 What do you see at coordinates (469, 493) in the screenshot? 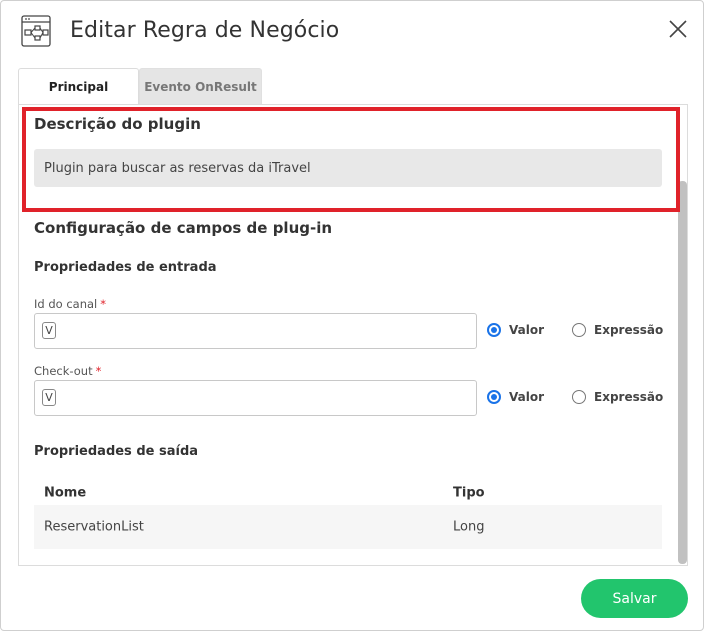
I see `column-tipo: Tipo` at bounding box center [469, 493].